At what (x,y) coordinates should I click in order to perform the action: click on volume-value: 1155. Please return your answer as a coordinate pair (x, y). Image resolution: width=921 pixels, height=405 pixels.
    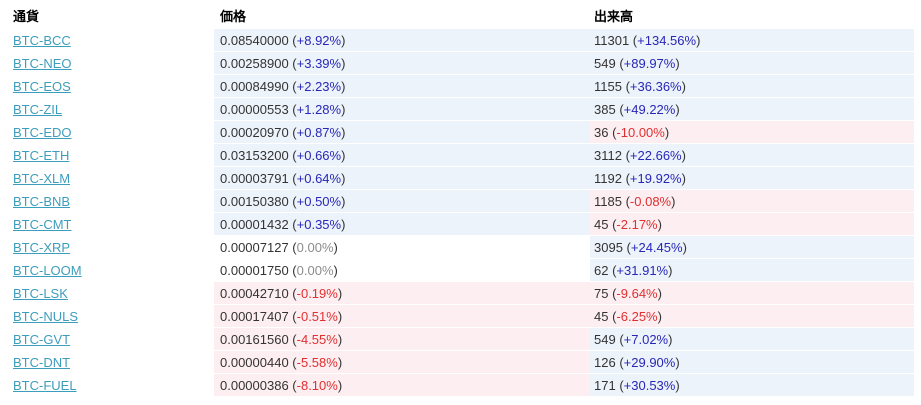
    Looking at the image, I should click on (608, 86).